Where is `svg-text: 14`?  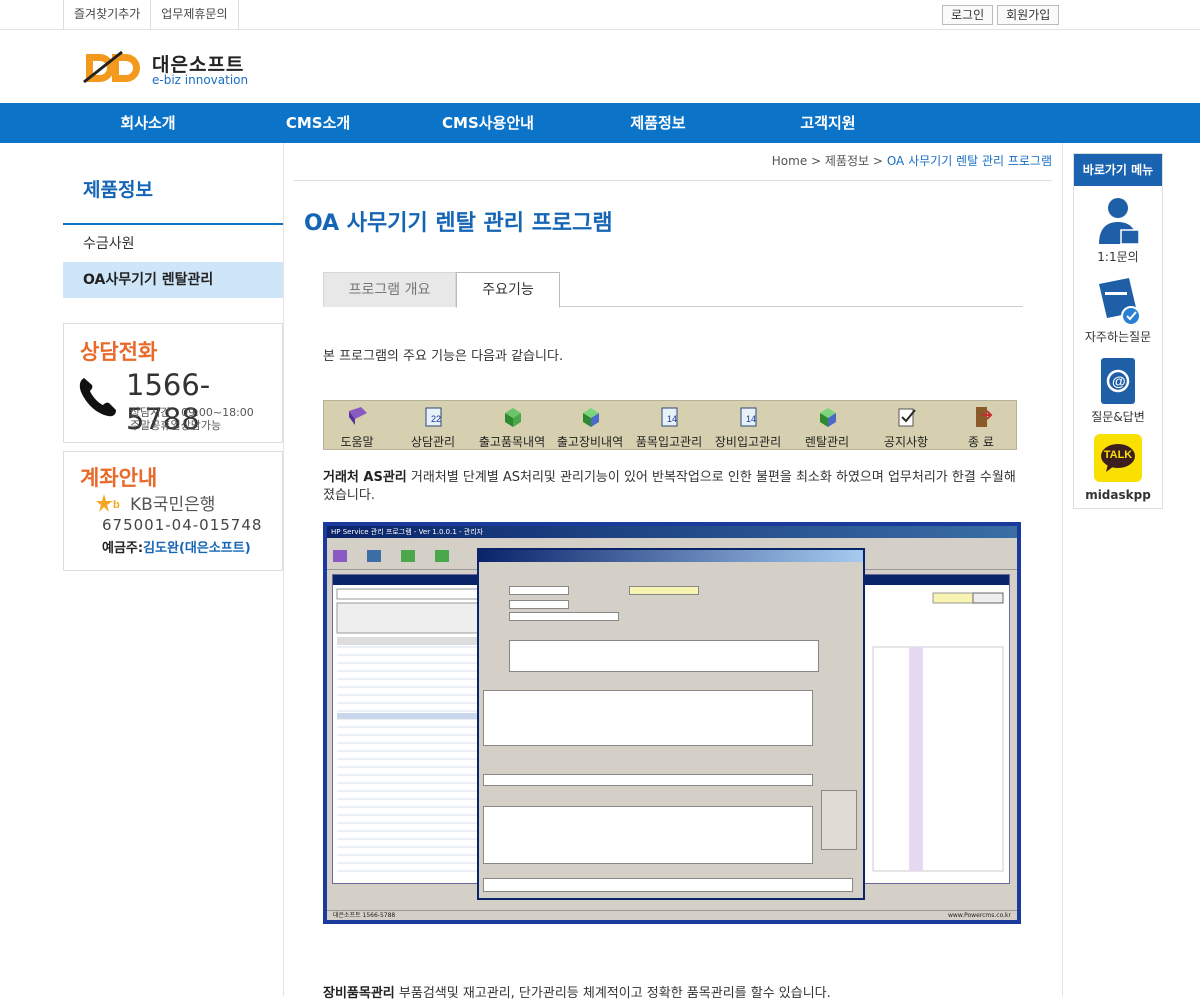 svg-text: 14 is located at coordinates (672, 419).